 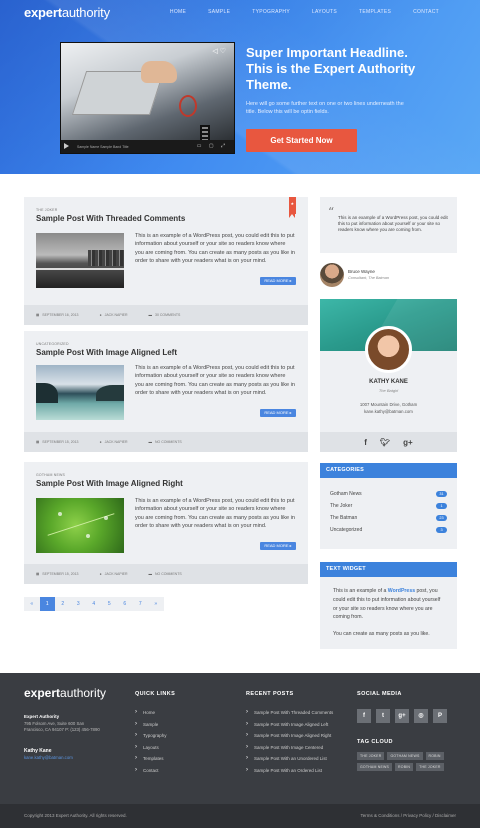 I want to click on post-date: SEPTEMBER 16, 2013, so click(x=60, y=315).